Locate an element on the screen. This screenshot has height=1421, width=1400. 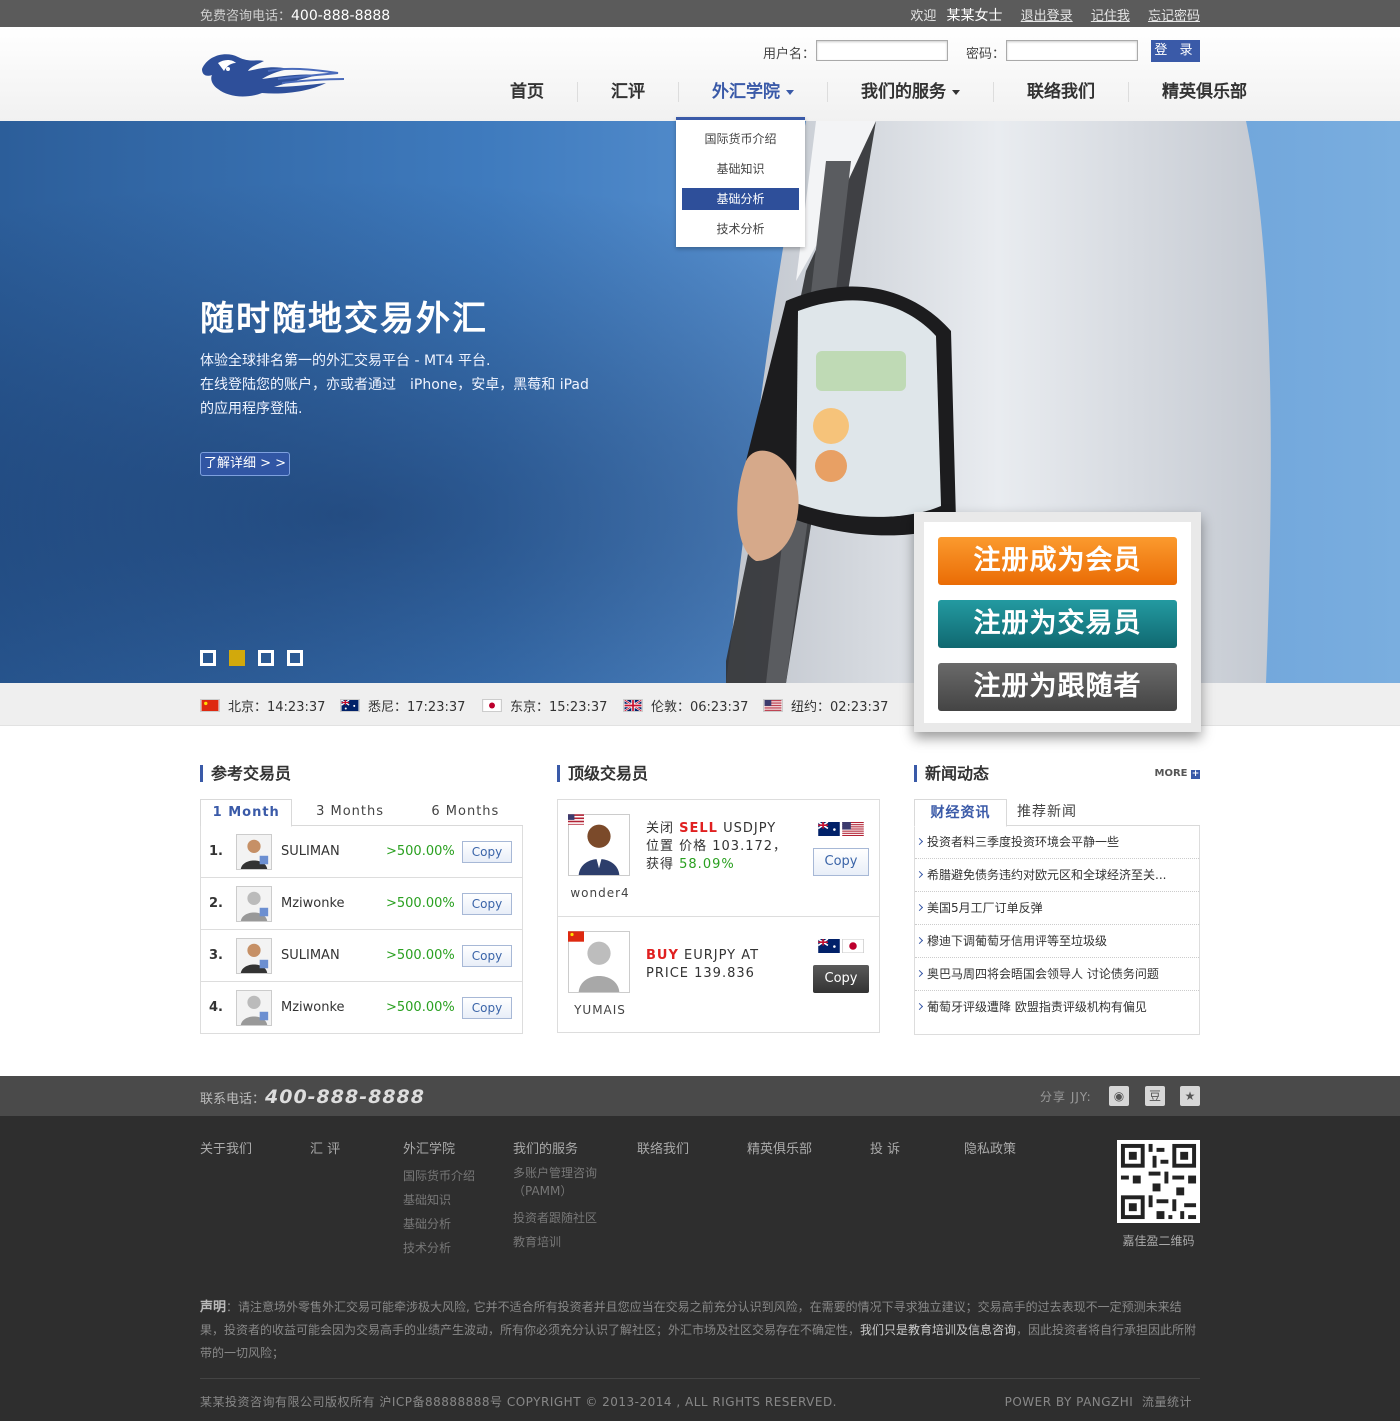
hero-title: 随时随地交易外汇 is located at coordinates (344, 319).